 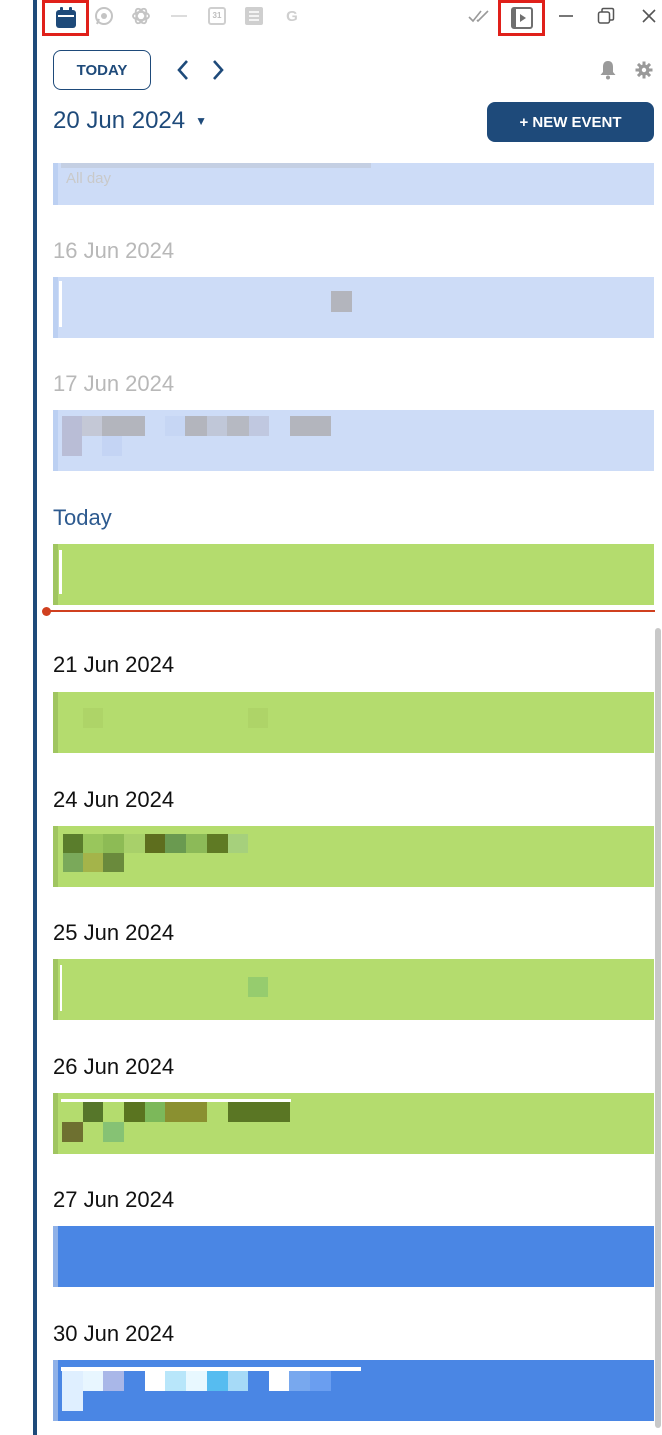 I want to click on gear-icon, so click(x=644, y=70).